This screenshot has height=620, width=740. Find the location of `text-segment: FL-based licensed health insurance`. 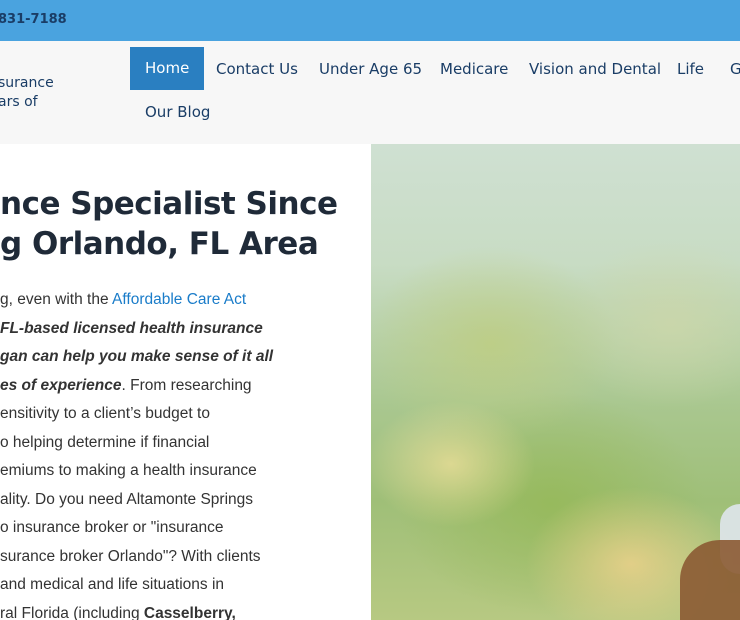

text-segment: FL-based licensed health insurance is located at coordinates (131, 328).